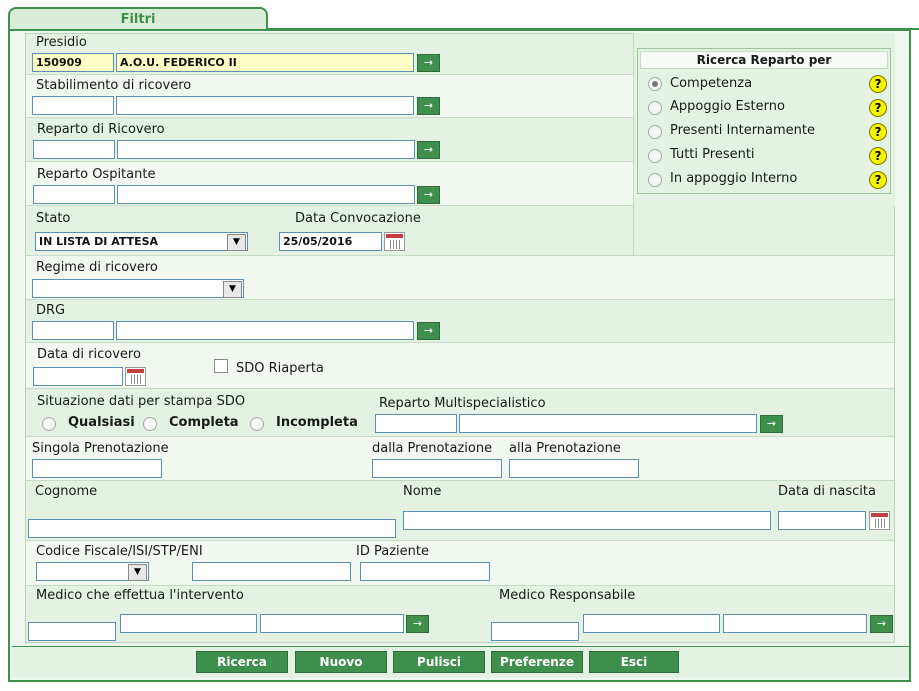 This screenshot has height=691, width=919. What do you see at coordinates (878, 180) in the screenshot?
I see `help-icon-in-appoggio-interno: ?` at bounding box center [878, 180].